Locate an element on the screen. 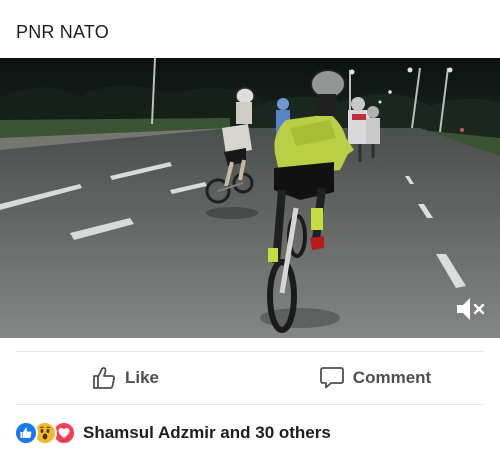 This screenshot has width=500, height=460. comment-label: Comment is located at coordinates (392, 377).